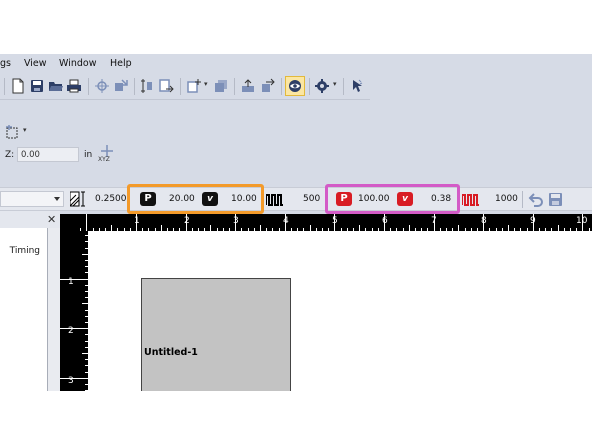 This screenshot has height=444, width=592. Describe the element at coordinates (74, 311) in the screenshot. I see `vertical-ruler: 1 2 3` at that location.